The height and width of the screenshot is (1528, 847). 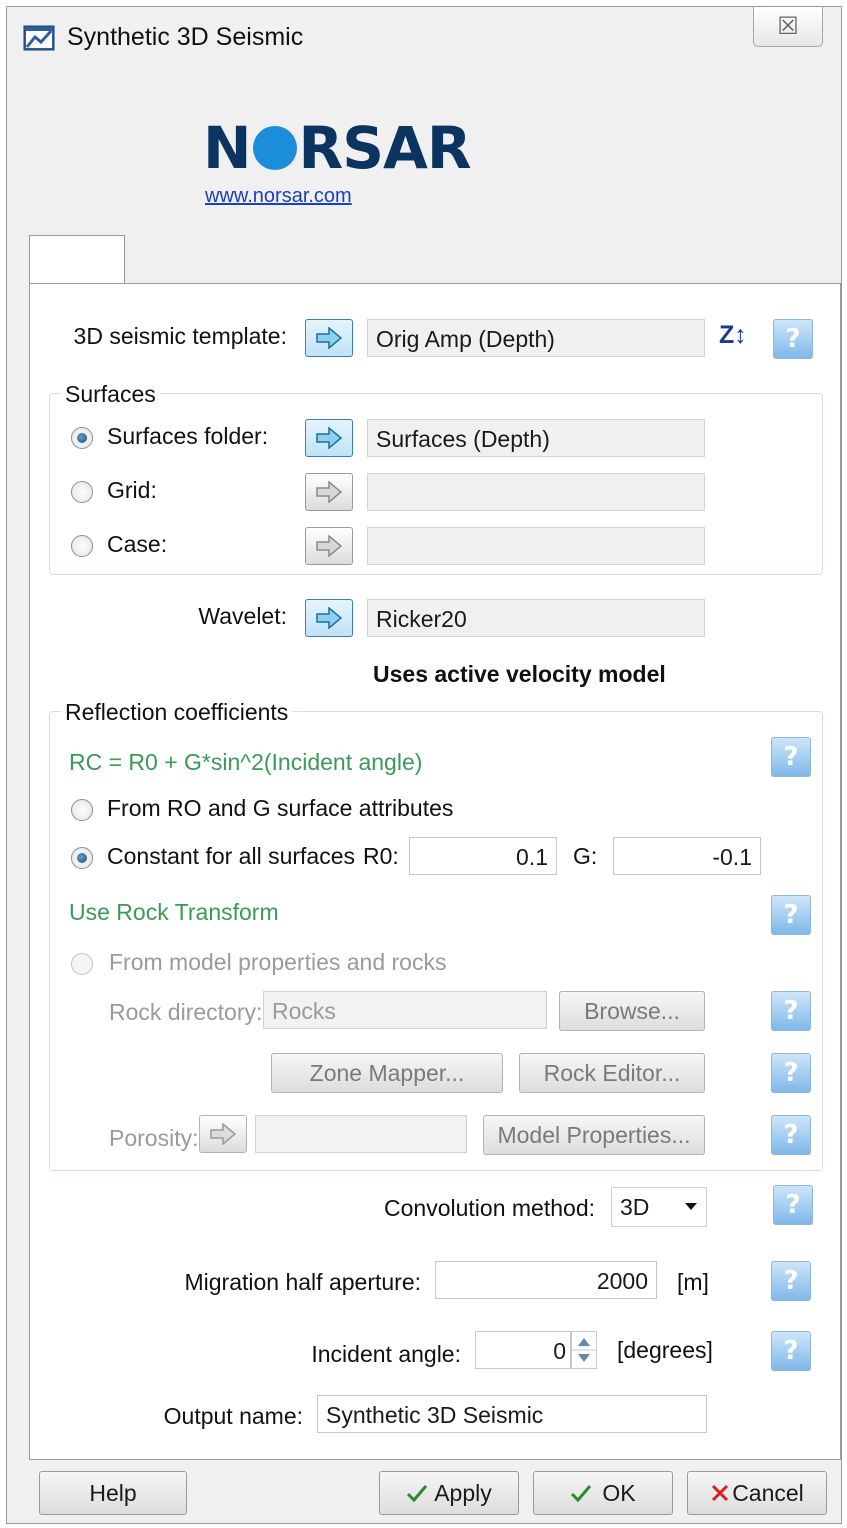 I want to click on r0-label: R0:, so click(x=381, y=856).